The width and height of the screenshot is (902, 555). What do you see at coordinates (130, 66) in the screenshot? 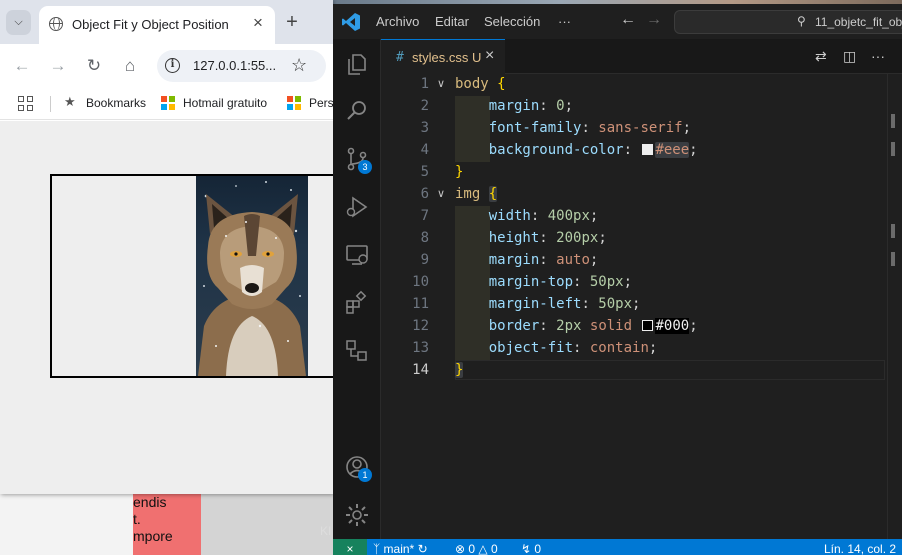
I see `home-icon: ⌂` at bounding box center [130, 66].